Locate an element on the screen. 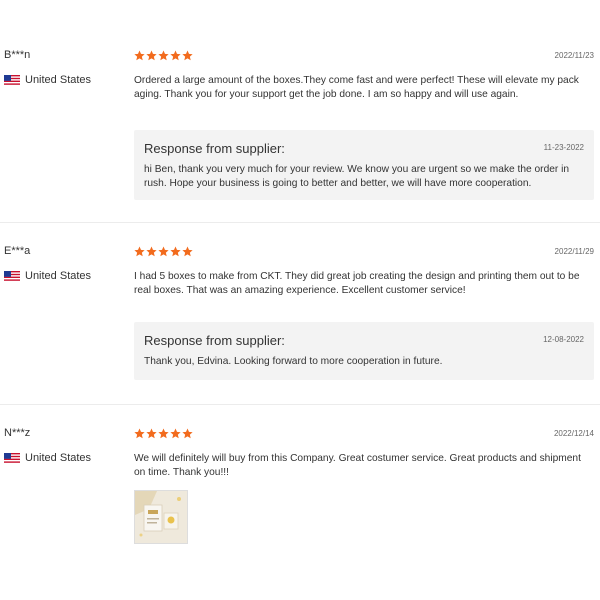  review-date: 2022/12/14 is located at coordinates (573, 433).